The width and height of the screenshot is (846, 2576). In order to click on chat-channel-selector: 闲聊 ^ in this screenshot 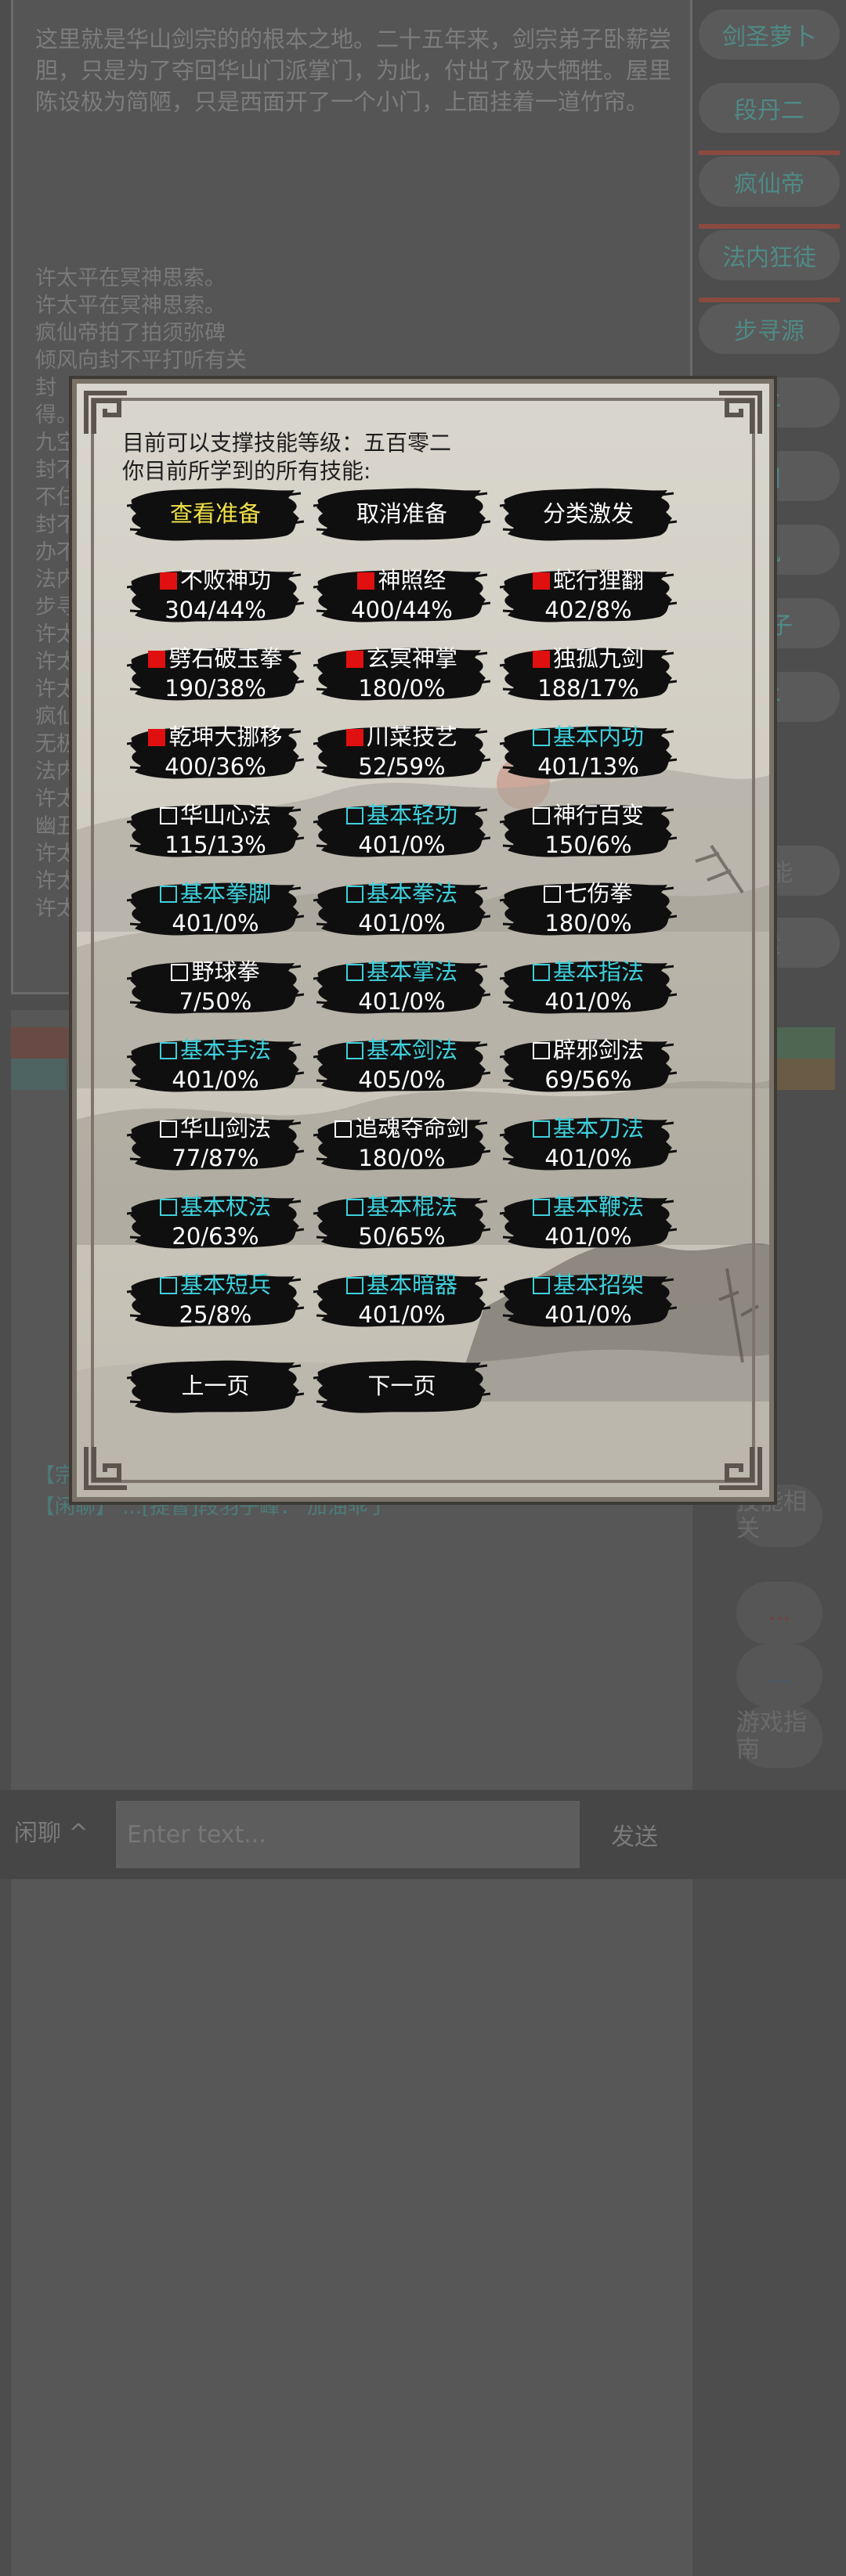, I will do `click(51, 1830)`.